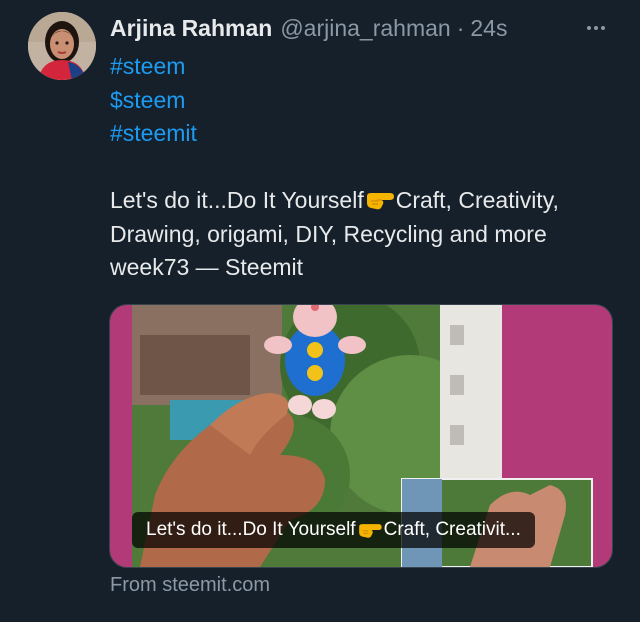 The image size is (640, 622). I want to click on avatar, so click(62, 46).